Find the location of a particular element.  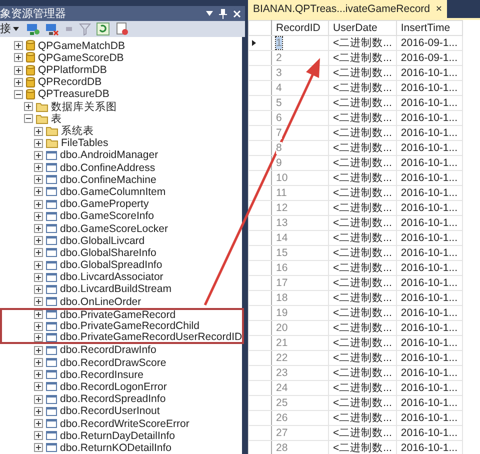

tree-item: dbo.RecordWriteScoreError is located at coordinates (125, 424).